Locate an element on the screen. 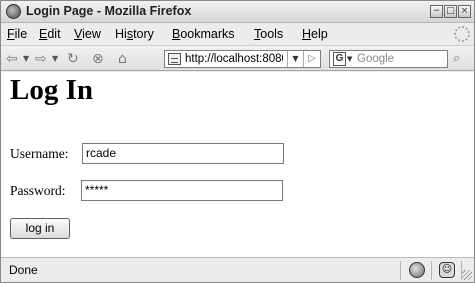 The image size is (475, 283). menu-edit: Edit is located at coordinates (50, 34).